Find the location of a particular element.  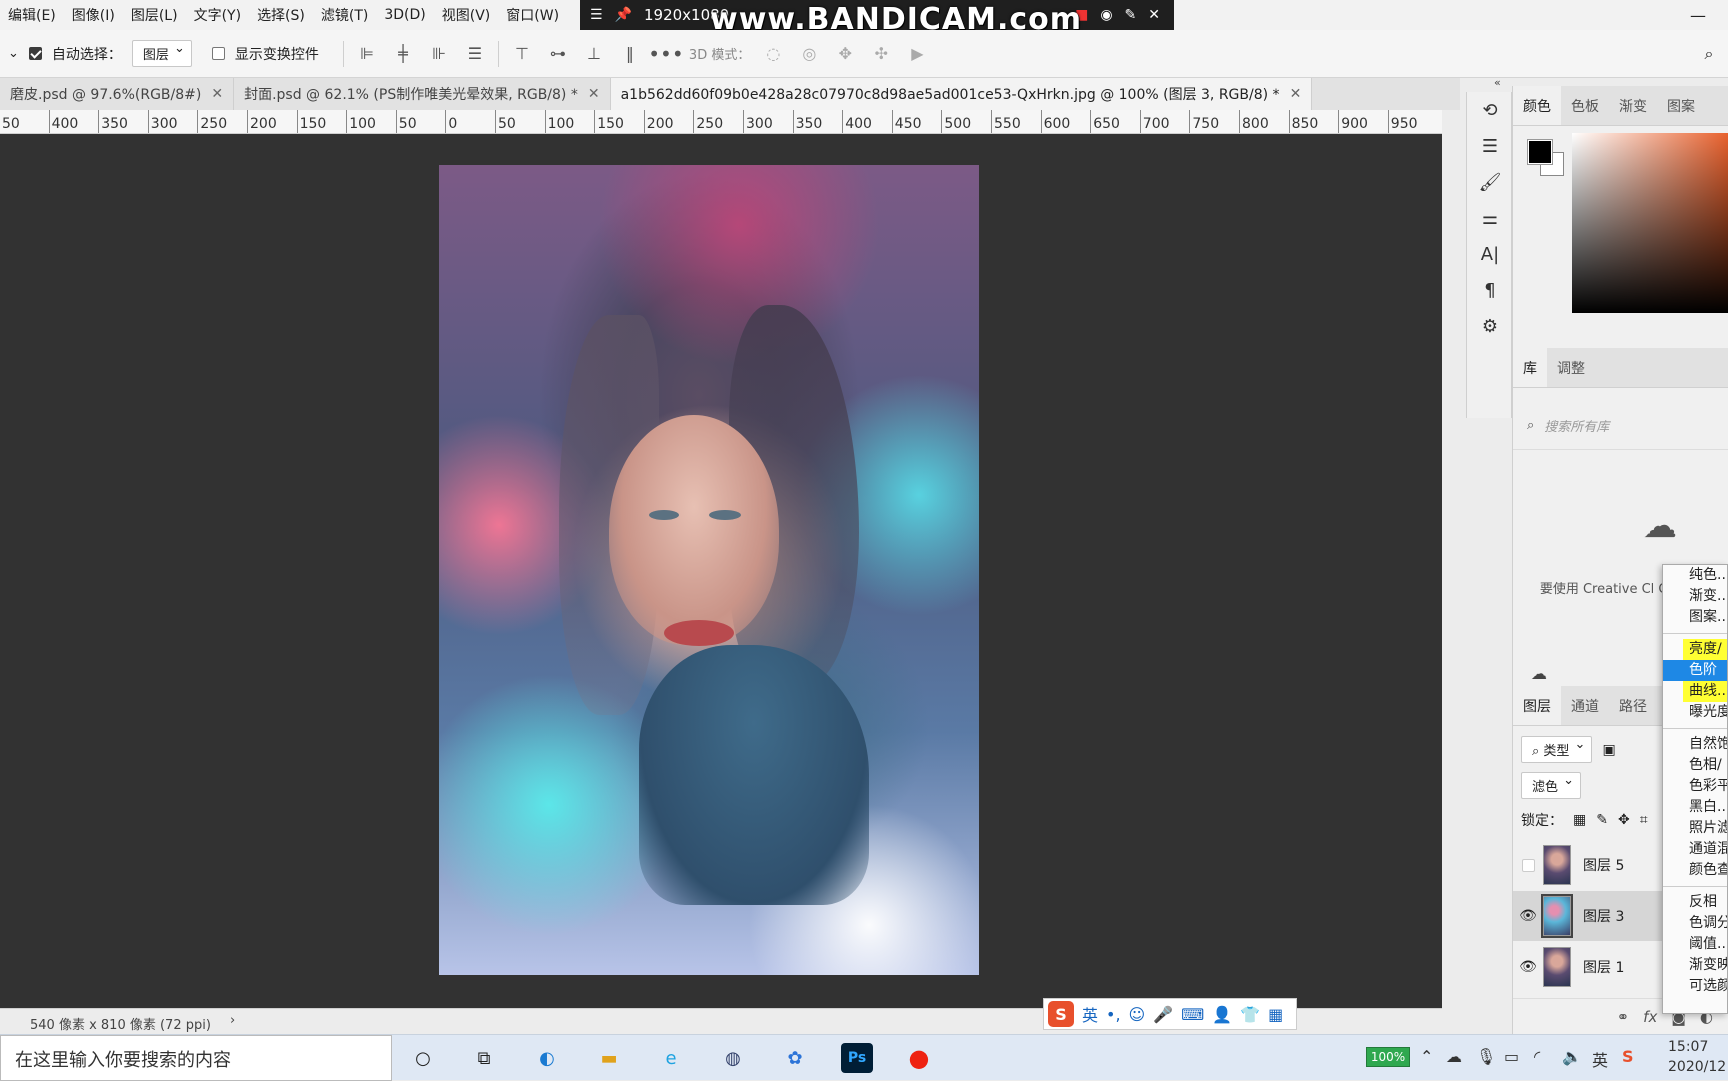

align-middle-icon: ⊶ is located at coordinates (558, 54).